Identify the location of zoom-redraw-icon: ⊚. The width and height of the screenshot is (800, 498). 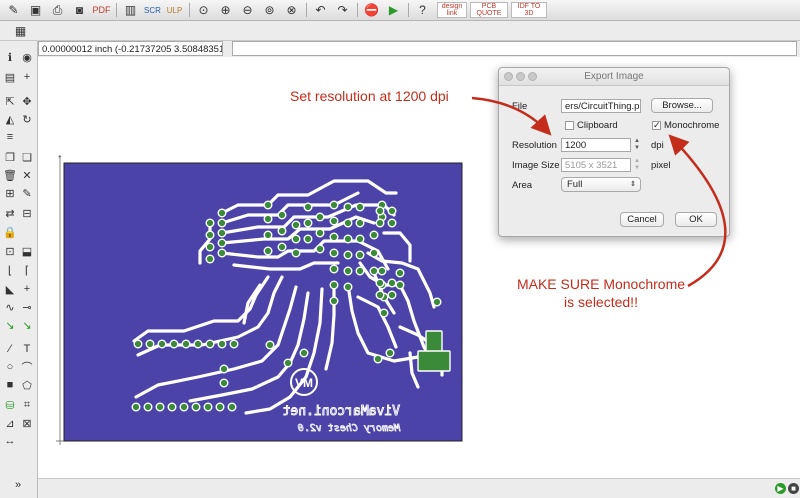
(269, 10).